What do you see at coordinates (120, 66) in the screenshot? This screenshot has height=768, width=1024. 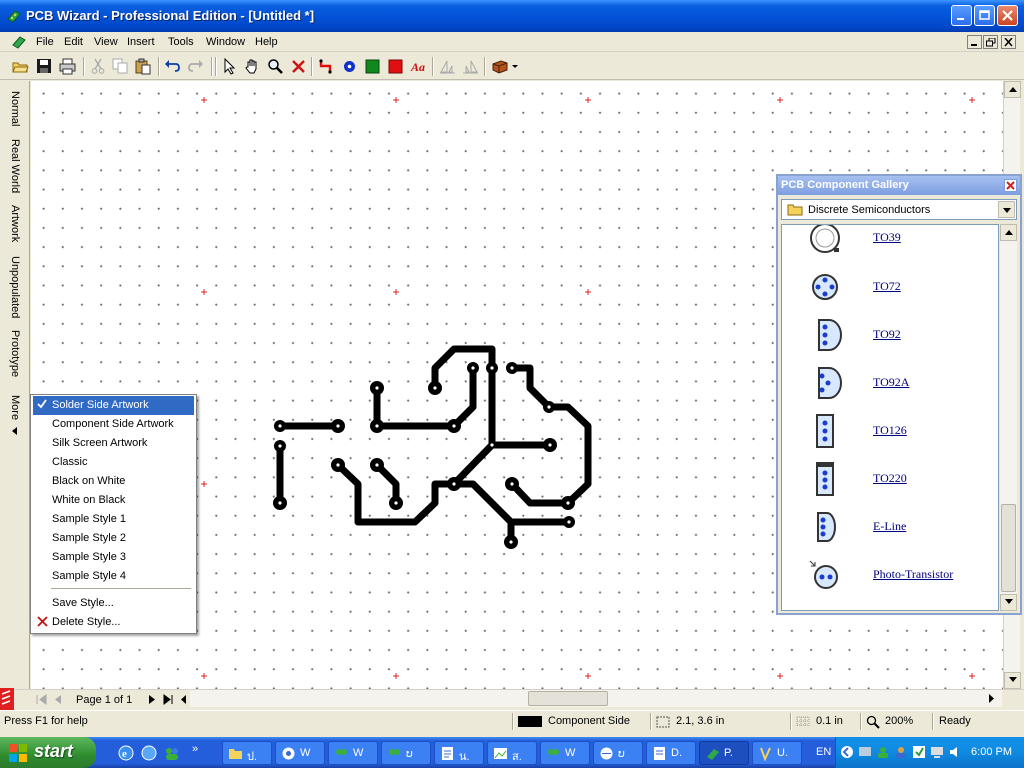 I see `copy-button` at bounding box center [120, 66].